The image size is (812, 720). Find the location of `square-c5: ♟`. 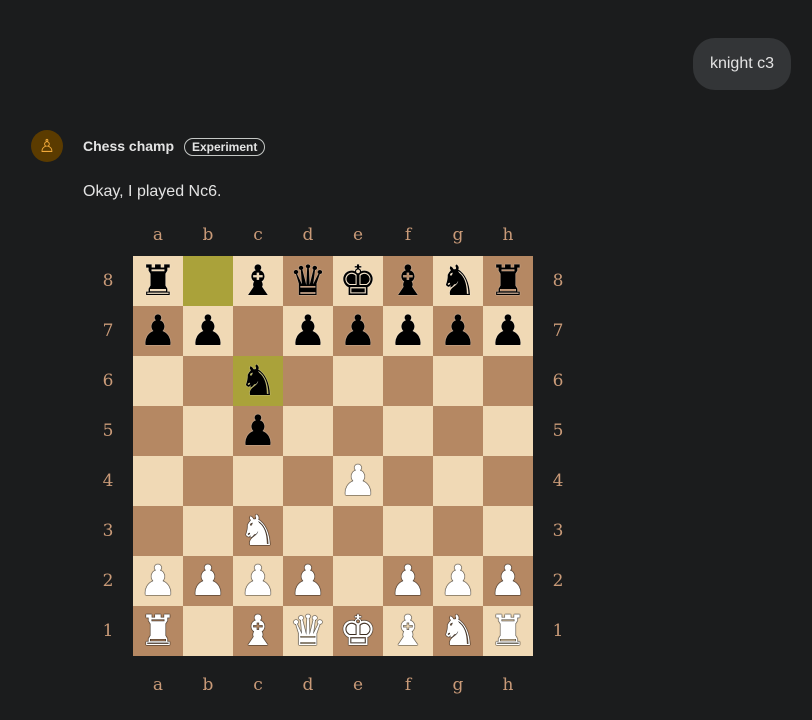

square-c5: ♟ is located at coordinates (258, 431).